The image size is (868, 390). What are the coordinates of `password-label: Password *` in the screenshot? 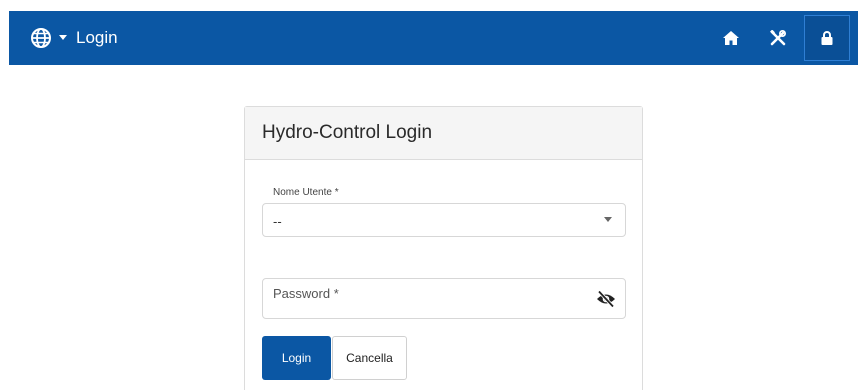 It's located at (306, 293).